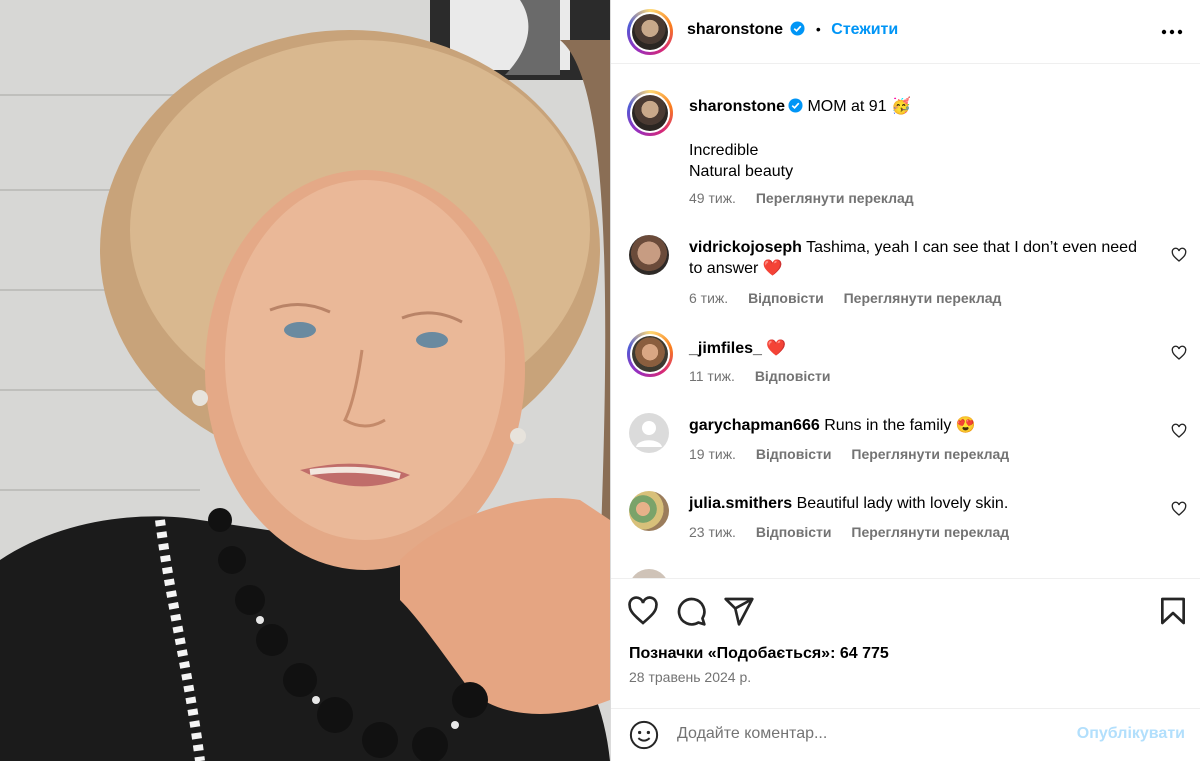 This screenshot has height=761, width=1200. Describe the element at coordinates (712, 532) in the screenshot. I see `comment-time: 23 тиж.` at that location.